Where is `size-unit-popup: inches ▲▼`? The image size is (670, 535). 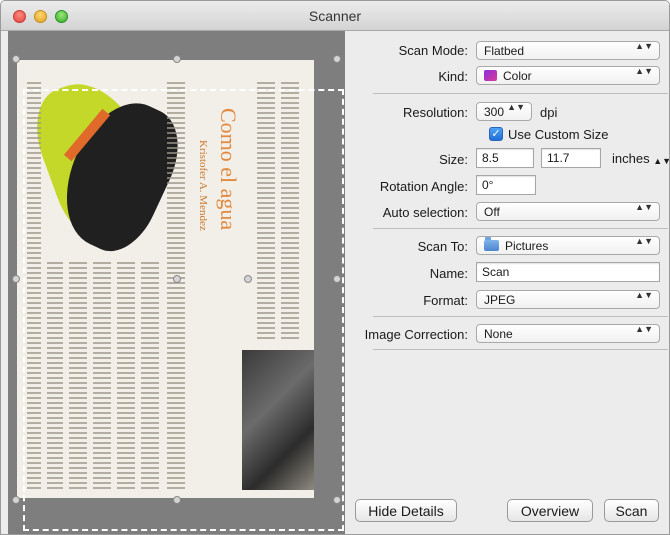
size-unit-popup: inches ▲▼ is located at coordinates (641, 158).